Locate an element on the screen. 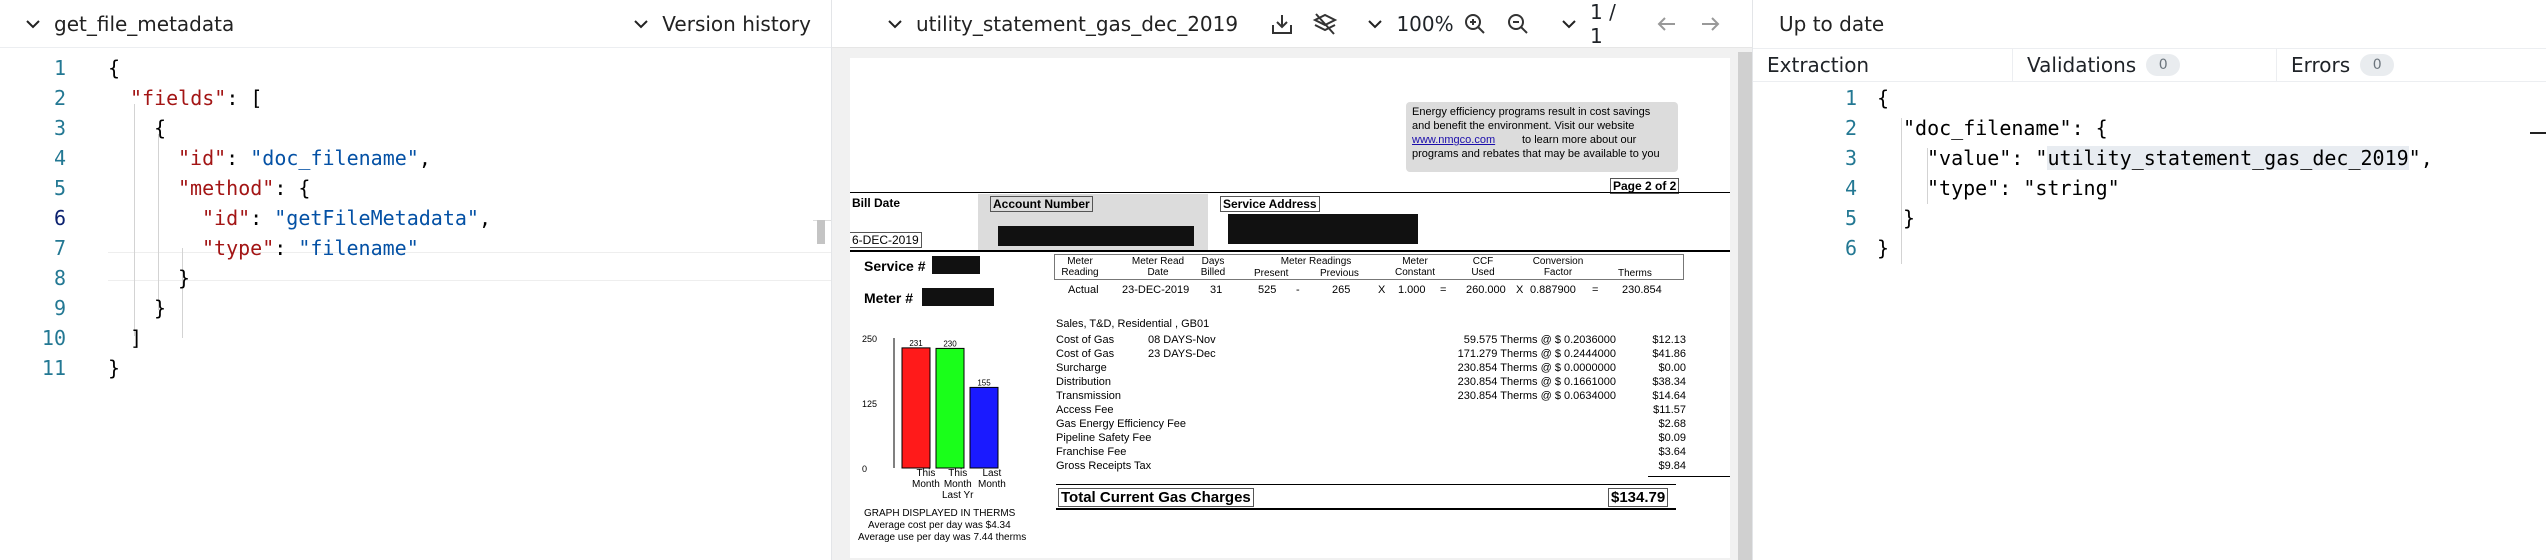  meter-cell: 0.887900 is located at coordinates (1553, 290).